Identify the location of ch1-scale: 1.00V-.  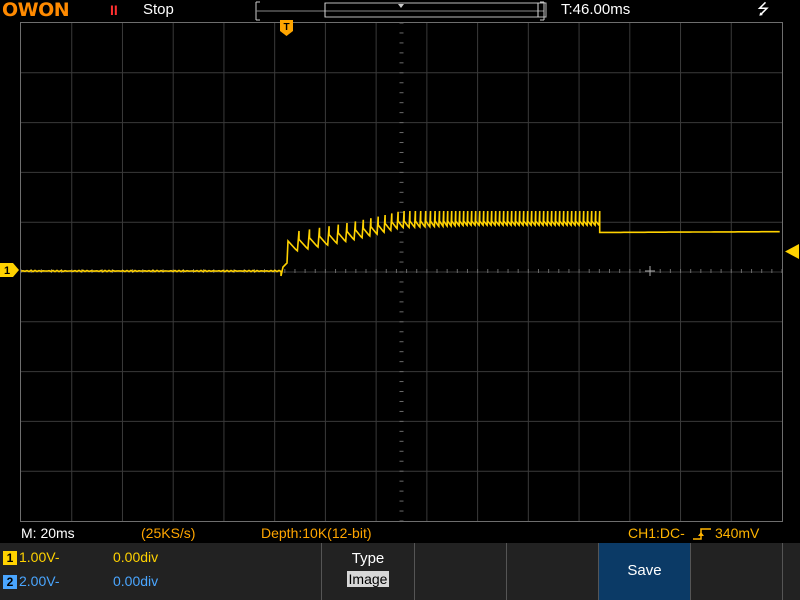
(39, 557).